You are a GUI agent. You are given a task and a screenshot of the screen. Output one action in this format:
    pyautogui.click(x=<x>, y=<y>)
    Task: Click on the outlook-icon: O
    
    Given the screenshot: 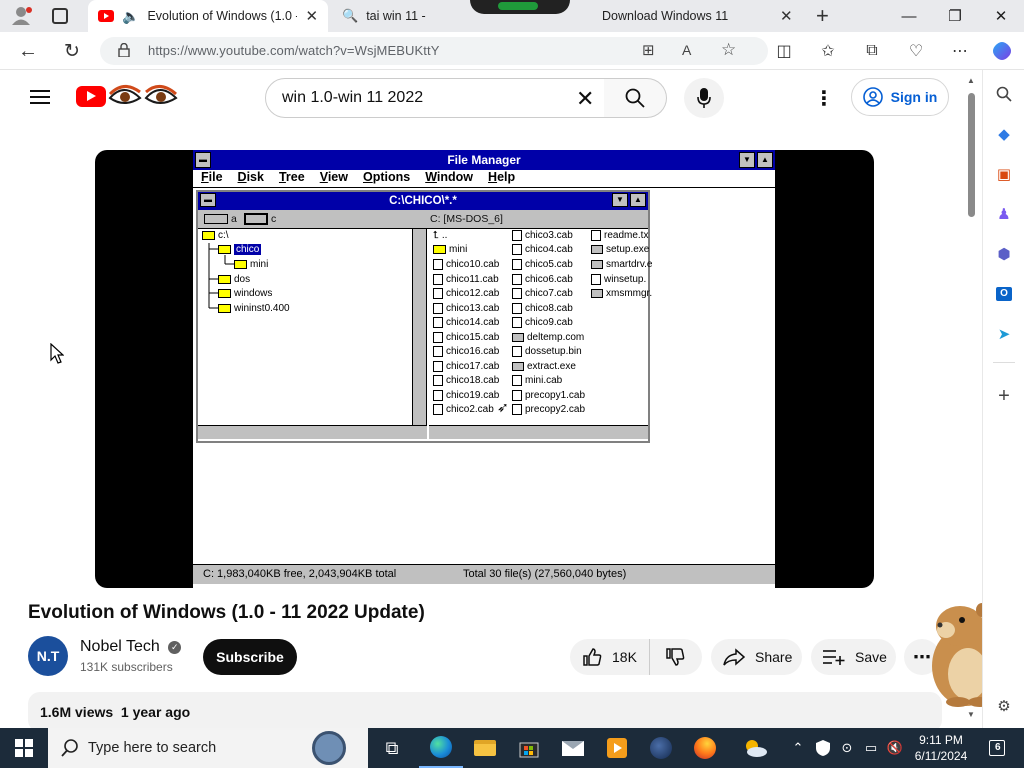 What is the action you would take?
    pyautogui.click(x=1004, y=294)
    